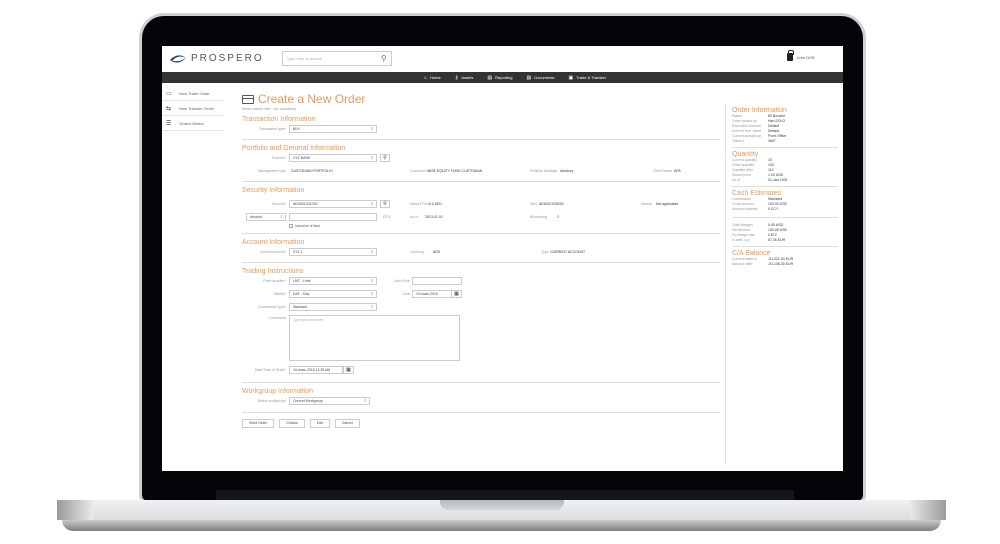  What do you see at coordinates (271, 171) in the screenshot?
I see `management-type-label: Management type` at bounding box center [271, 171].